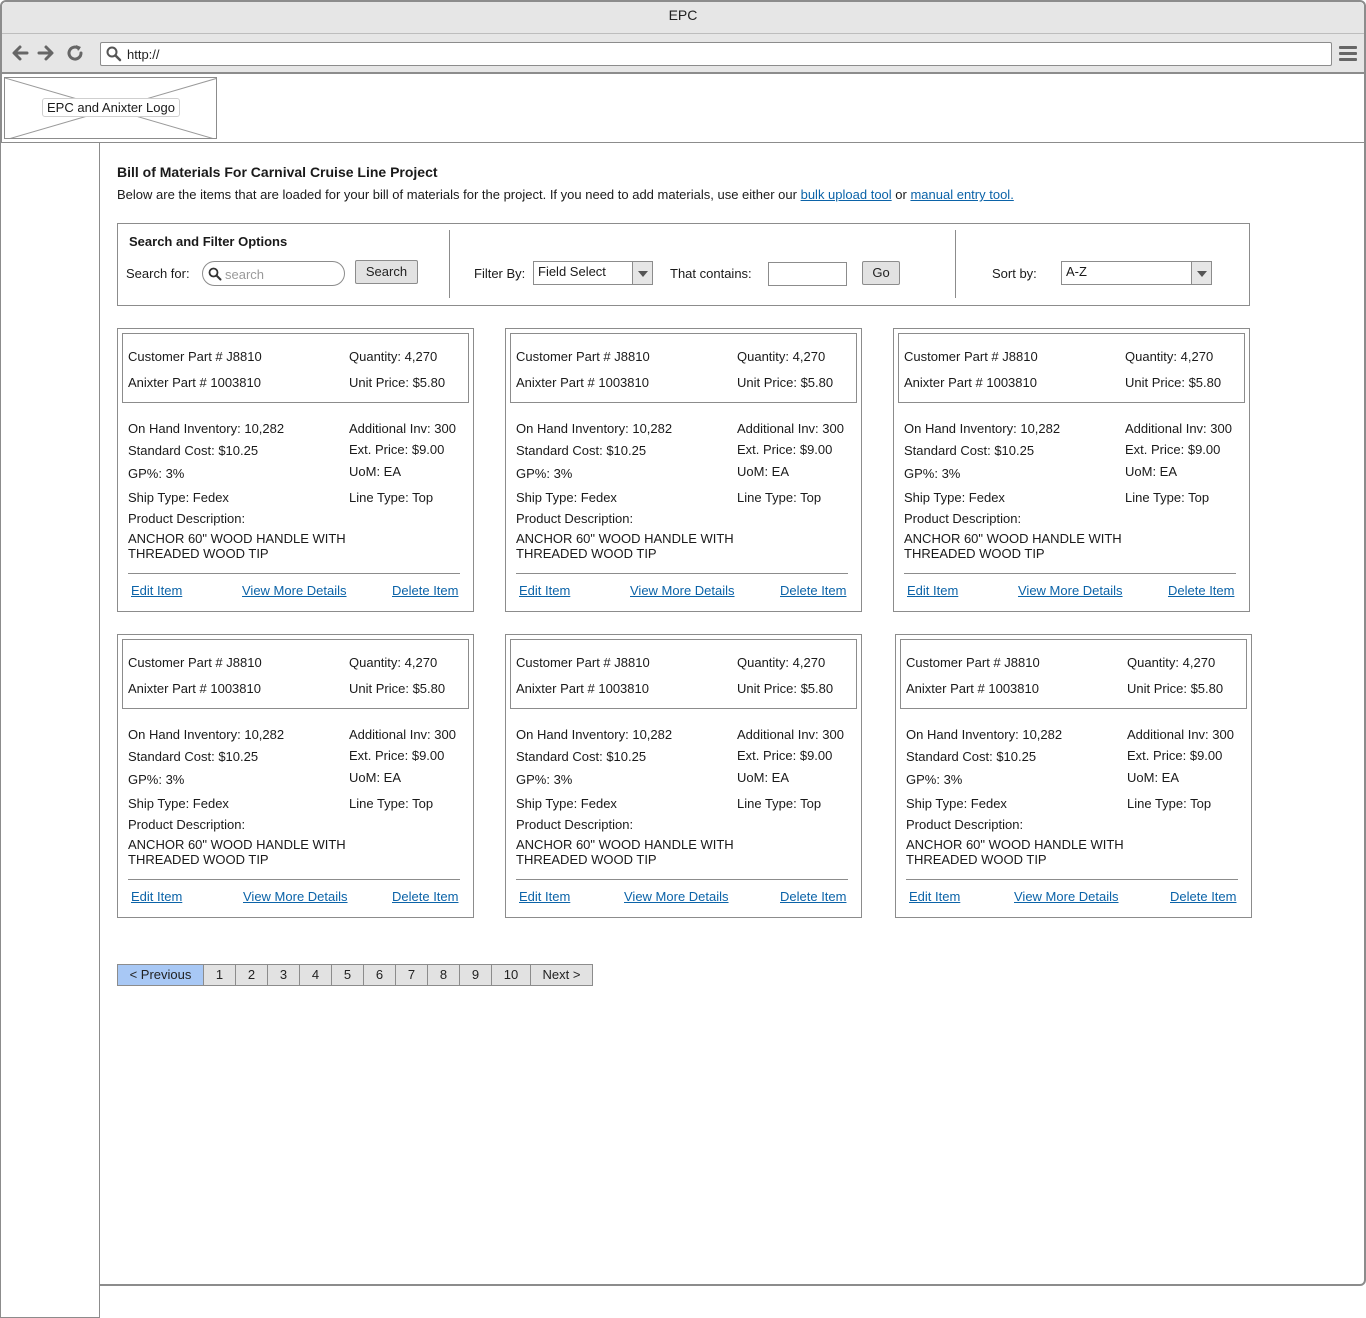 The height and width of the screenshot is (1318, 1366). Describe the element at coordinates (75, 53) in the screenshot. I see `reload-icon` at that location.